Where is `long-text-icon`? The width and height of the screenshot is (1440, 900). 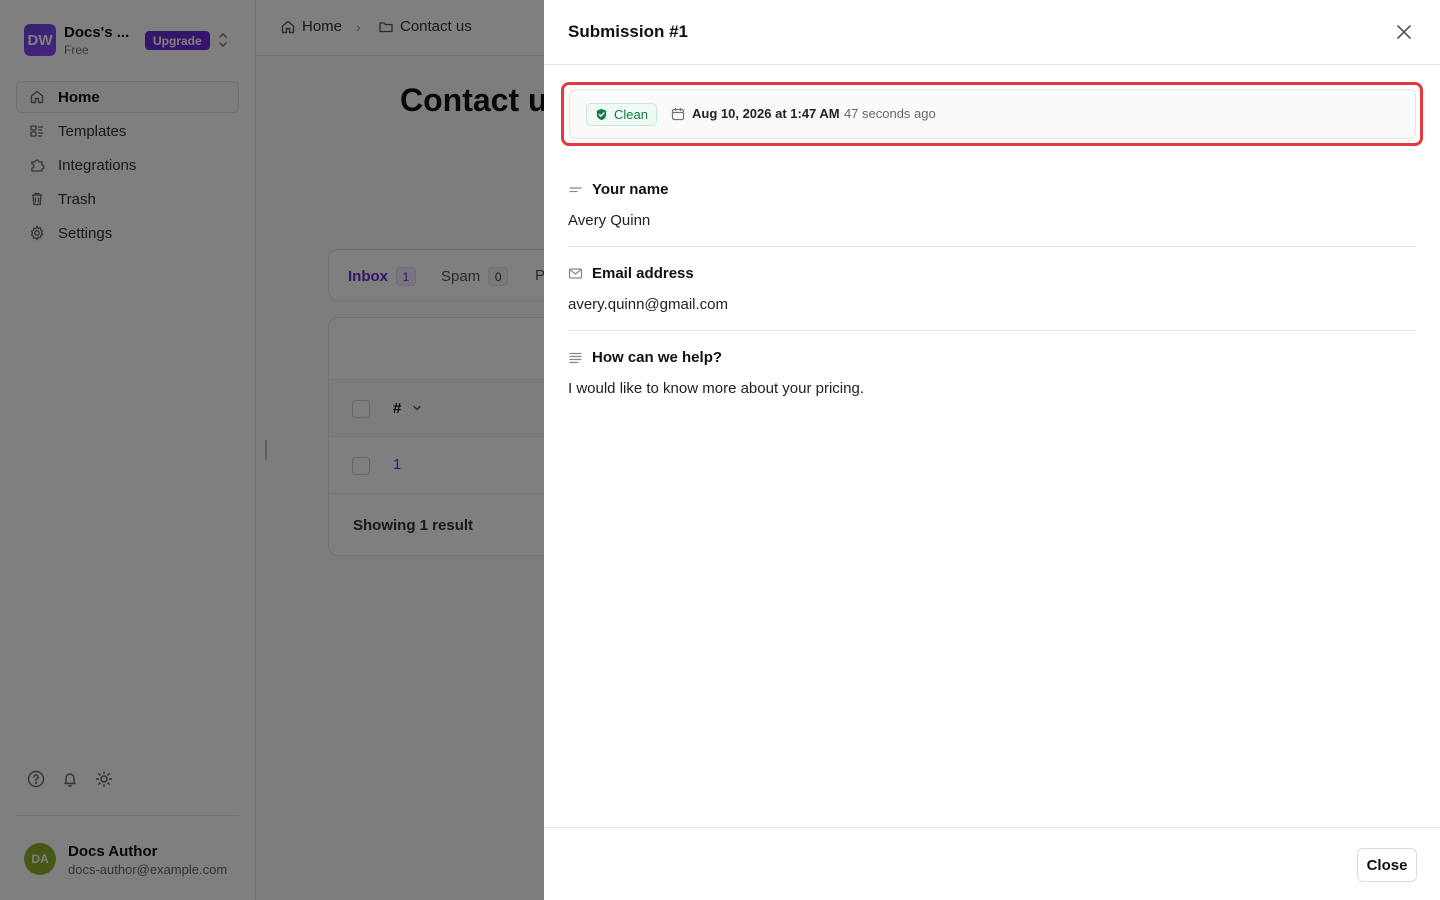 long-text-icon is located at coordinates (575, 357).